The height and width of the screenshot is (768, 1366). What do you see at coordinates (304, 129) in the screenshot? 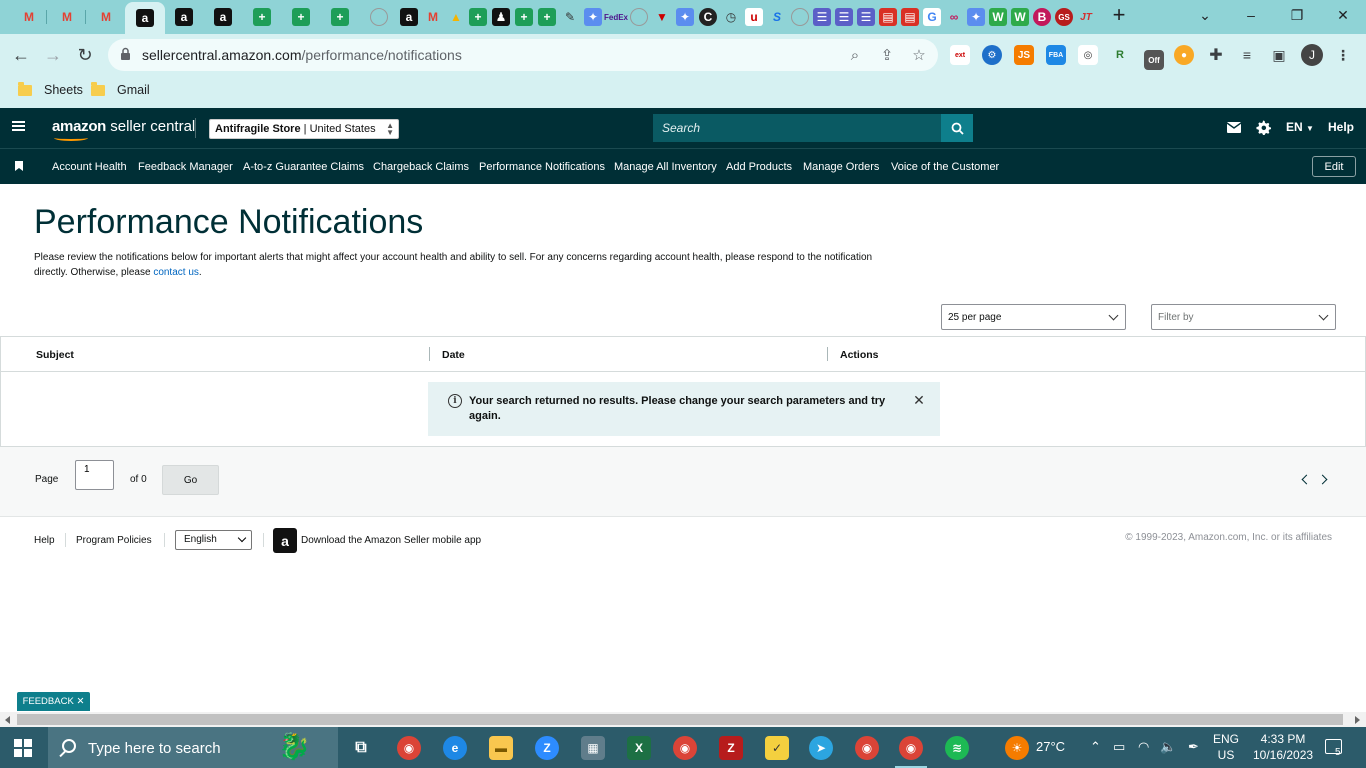
I see `store-selector: Antifragile Store | United States ▲ ▼` at bounding box center [304, 129].